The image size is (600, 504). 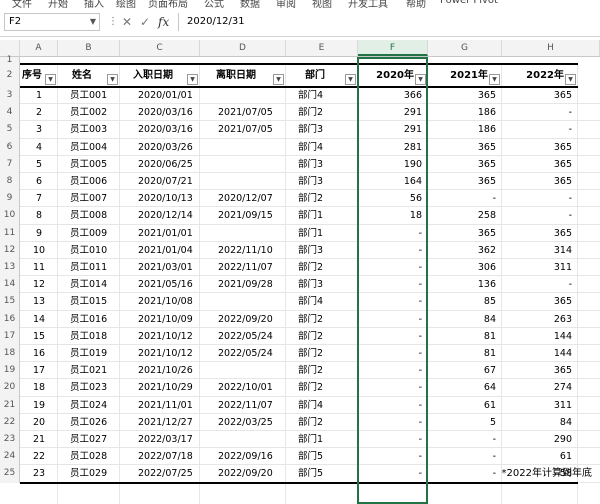 What do you see at coordinates (93, 22) in the screenshot?
I see `chevron-down-icon: ▼` at bounding box center [93, 22].